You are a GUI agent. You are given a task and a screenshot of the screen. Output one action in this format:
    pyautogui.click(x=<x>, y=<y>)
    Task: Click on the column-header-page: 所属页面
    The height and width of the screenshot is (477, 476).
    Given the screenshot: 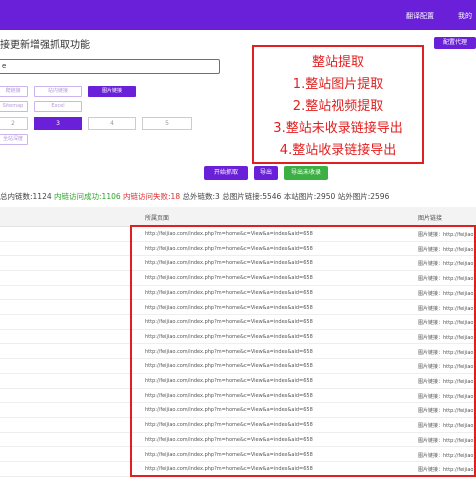 What is the action you would take?
    pyautogui.click(x=157, y=218)
    